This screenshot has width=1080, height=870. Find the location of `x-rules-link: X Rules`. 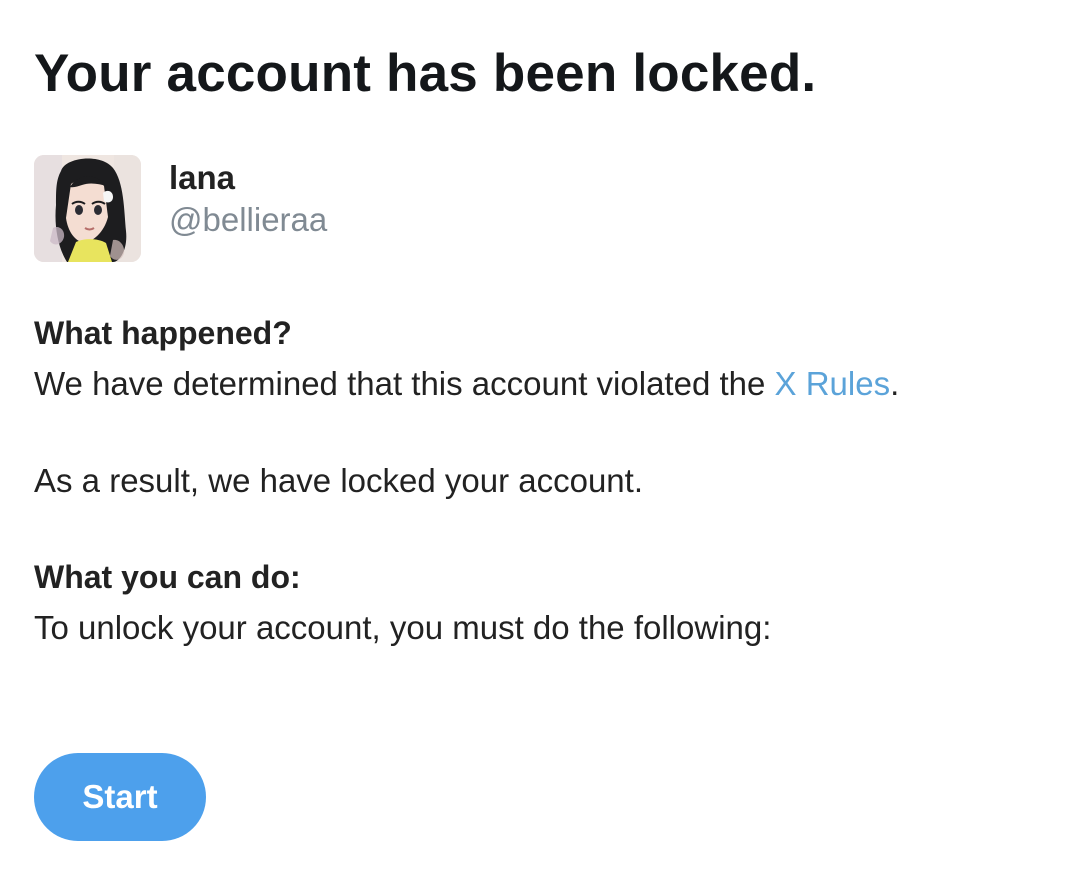

x-rules-link: X Rules is located at coordinates (833, 383).